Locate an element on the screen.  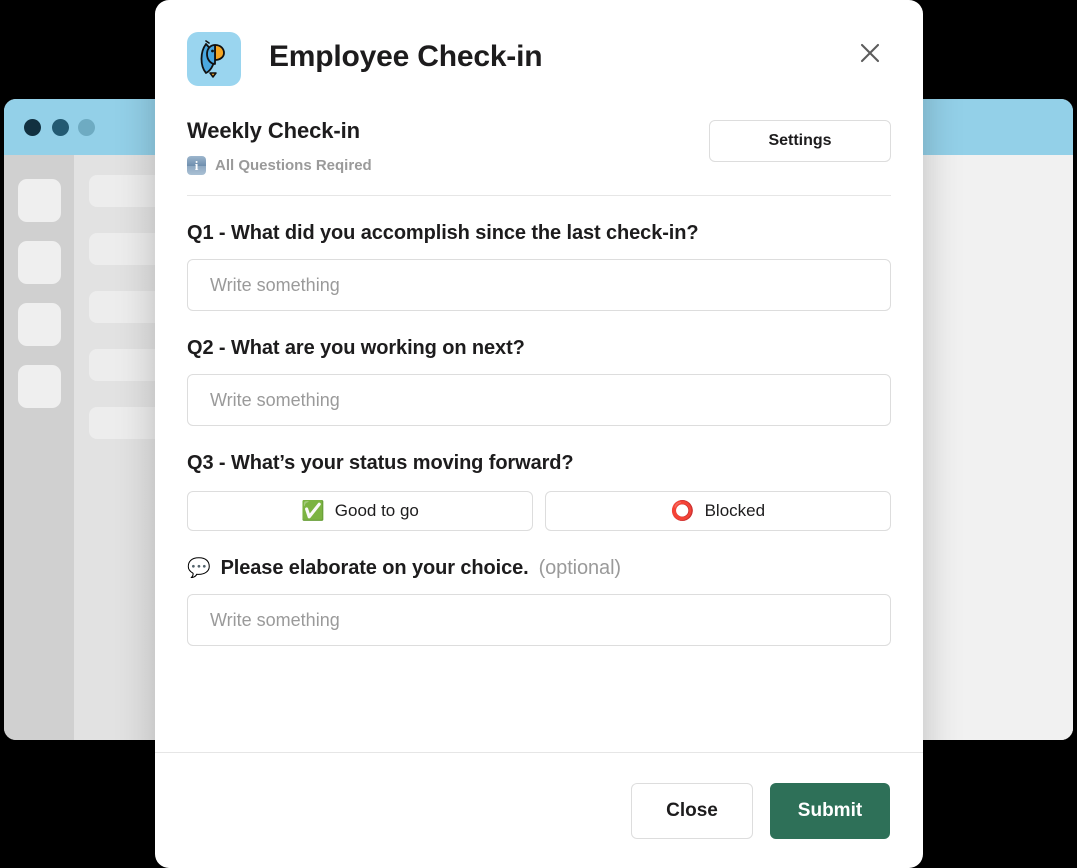
option-good-to-go: ✅ Good to go is located at coordinates (360, 511).